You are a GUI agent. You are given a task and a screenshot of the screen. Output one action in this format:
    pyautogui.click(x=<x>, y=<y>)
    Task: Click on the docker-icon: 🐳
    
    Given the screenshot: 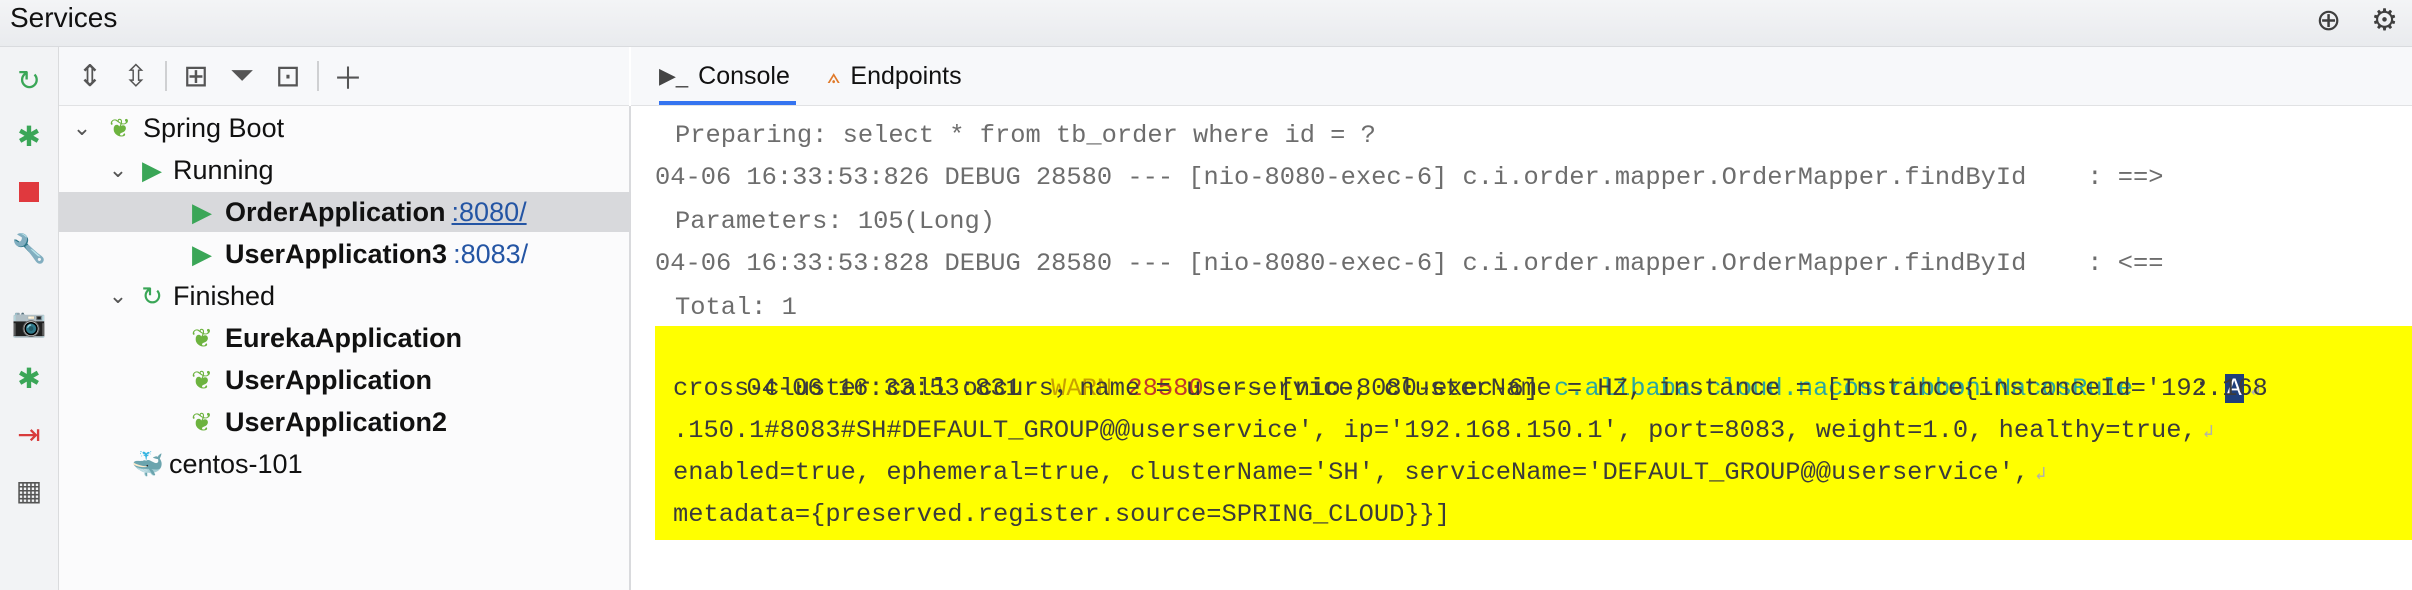 What is the action you would take?
    pyautogui.click(x=148, y=463)
    